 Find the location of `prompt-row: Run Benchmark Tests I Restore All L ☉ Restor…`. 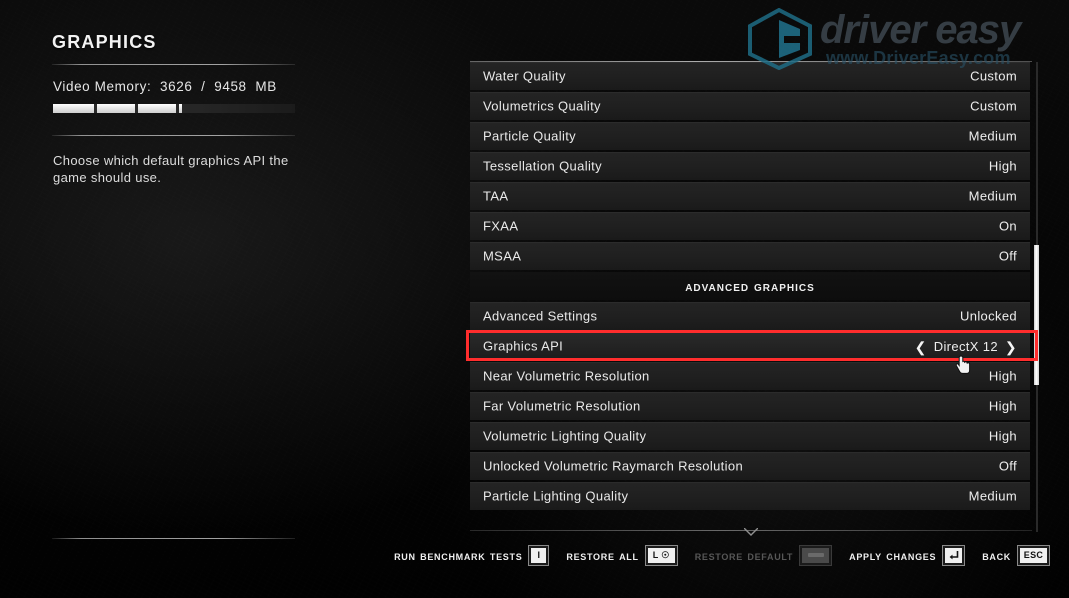

prompt-row: Run Benchmark Tests I Restore All L ☉ Restor… is located at coordinates (731, 555).